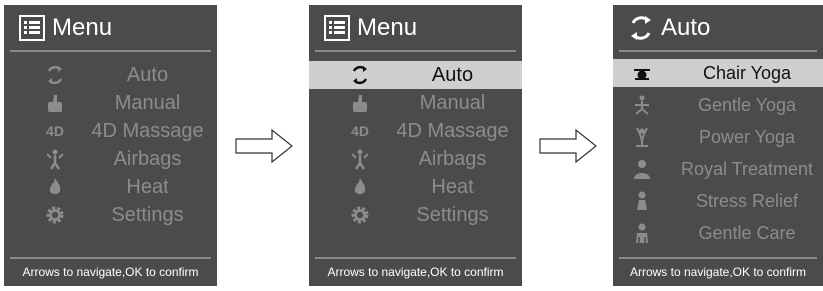 The image size is (823, 291). I want to click on program-power-yoga: Power Yoga, so click(718, 137).